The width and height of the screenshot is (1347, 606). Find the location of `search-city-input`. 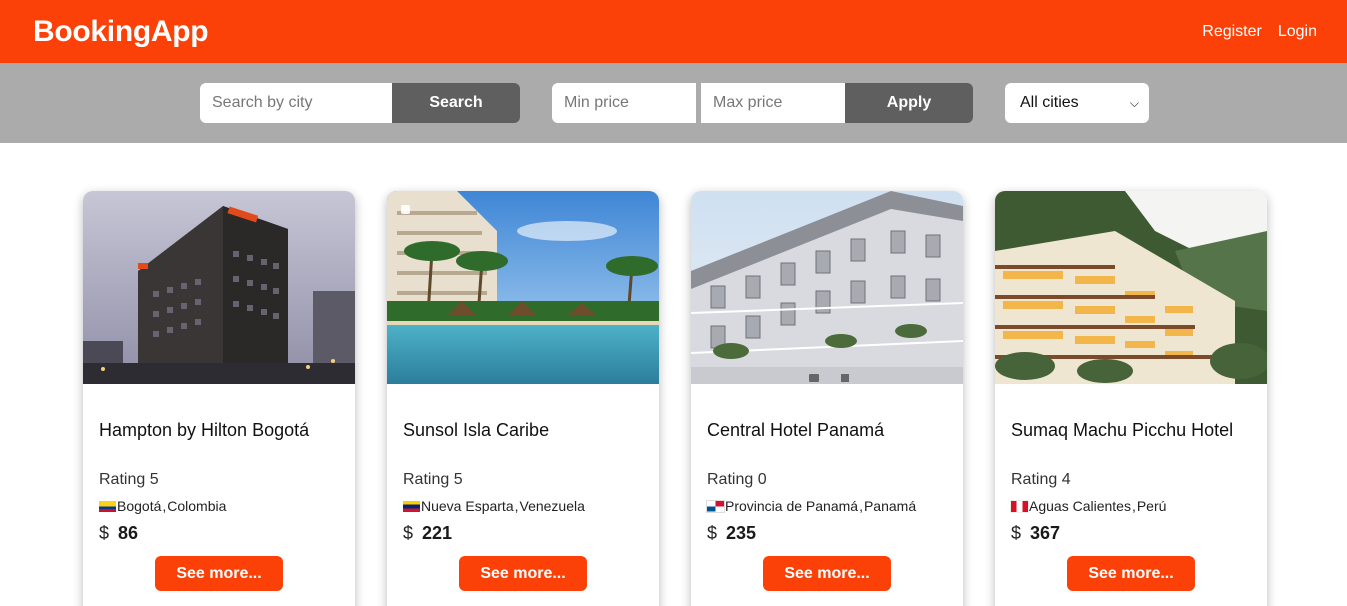

search-city-input is located at coordinates (296, 103).